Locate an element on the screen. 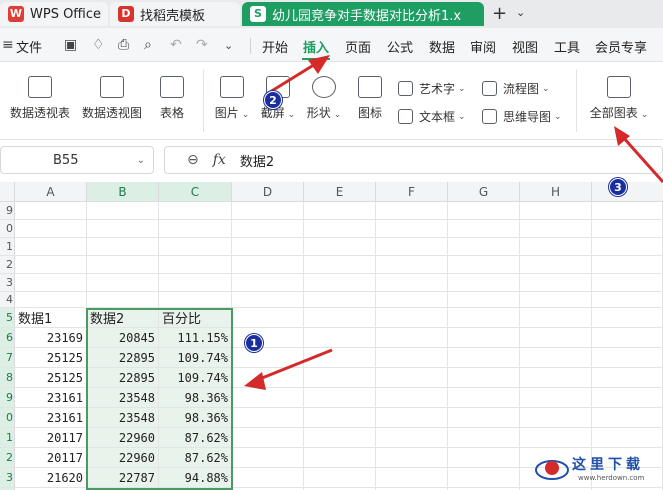 Image resolution: width=663 pixels, height=490 pixels. tab-template: D 找稻壳模板 is located at coordinates (175, 14).